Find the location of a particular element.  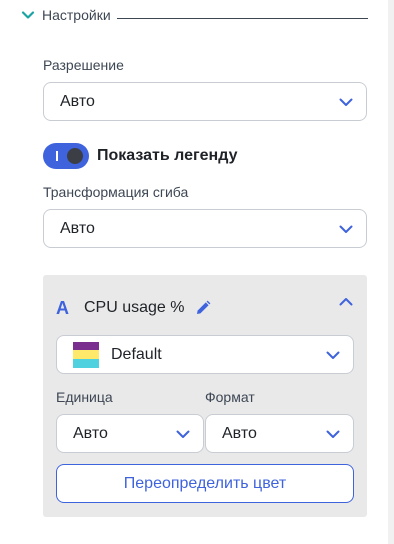

legend-toggle-label: Показать легенду is located at coordinates (167, 155).